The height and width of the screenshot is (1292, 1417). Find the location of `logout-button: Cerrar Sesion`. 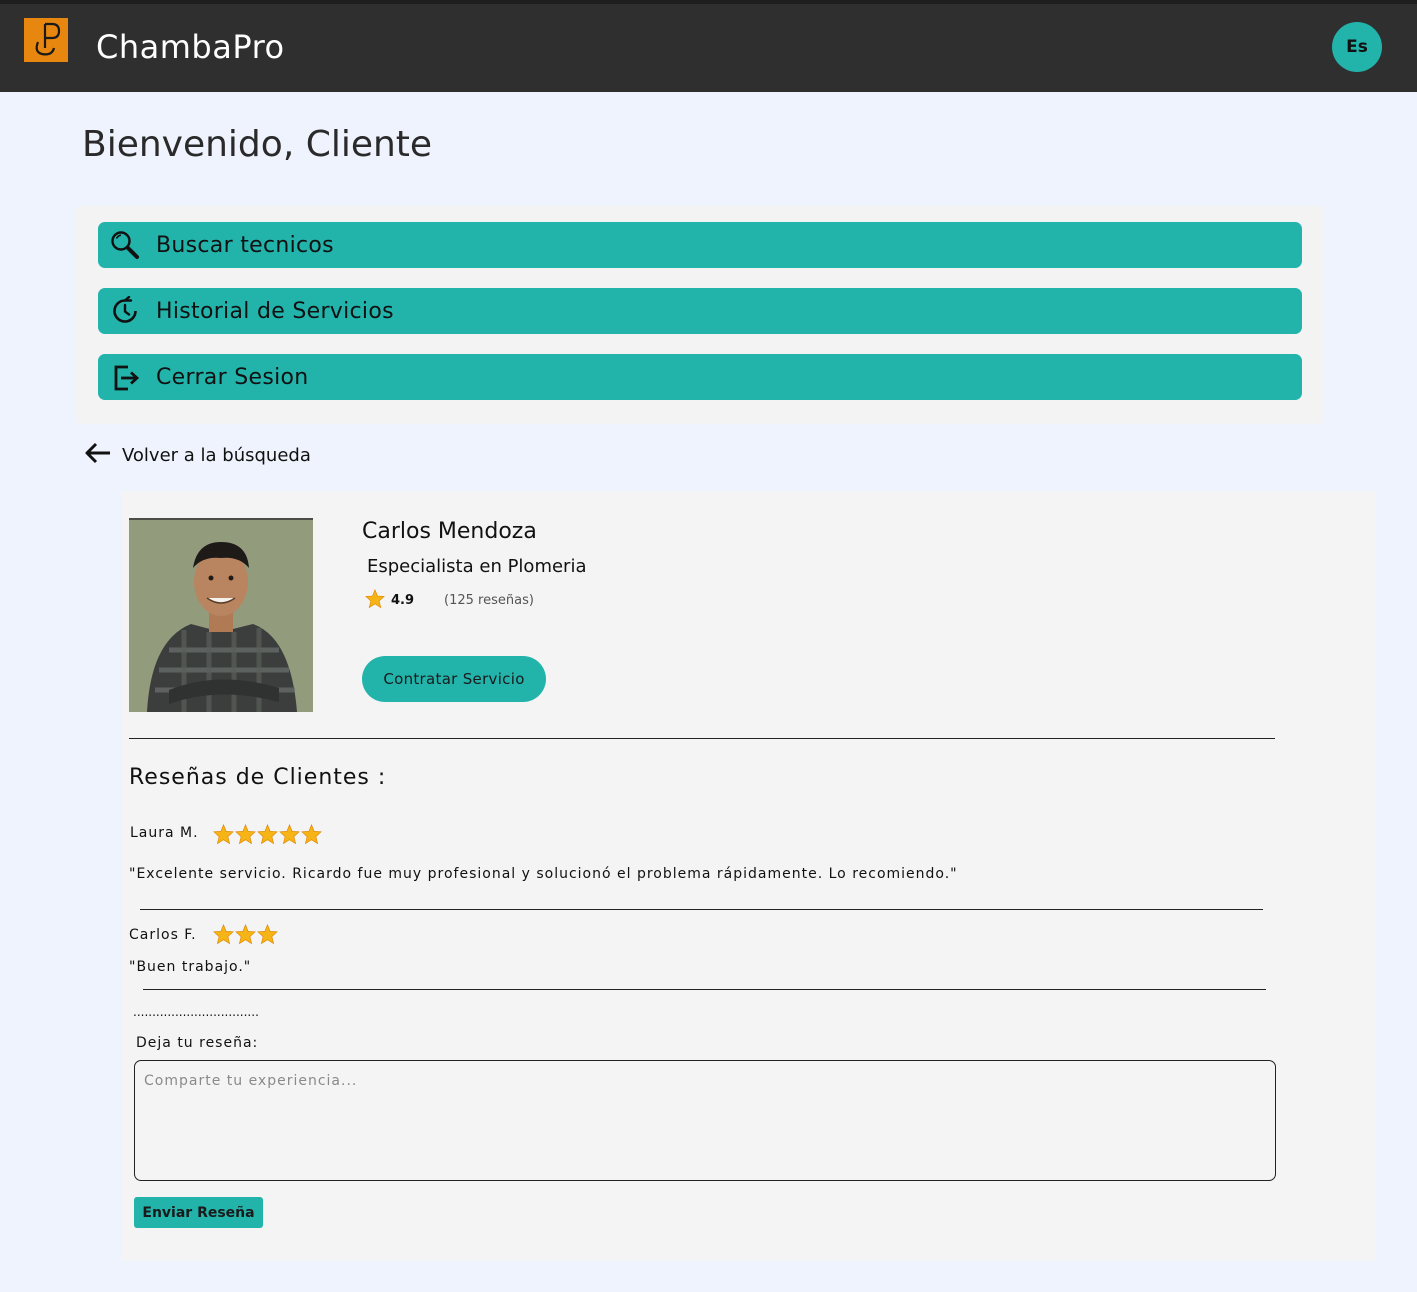

logout-button: Cerrar Sesion is located at coordinates (700, 377).